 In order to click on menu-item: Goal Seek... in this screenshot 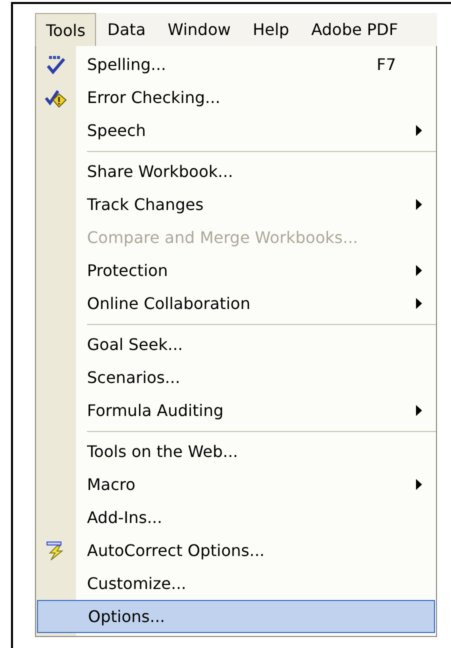, I will do `click(236, 344)`.